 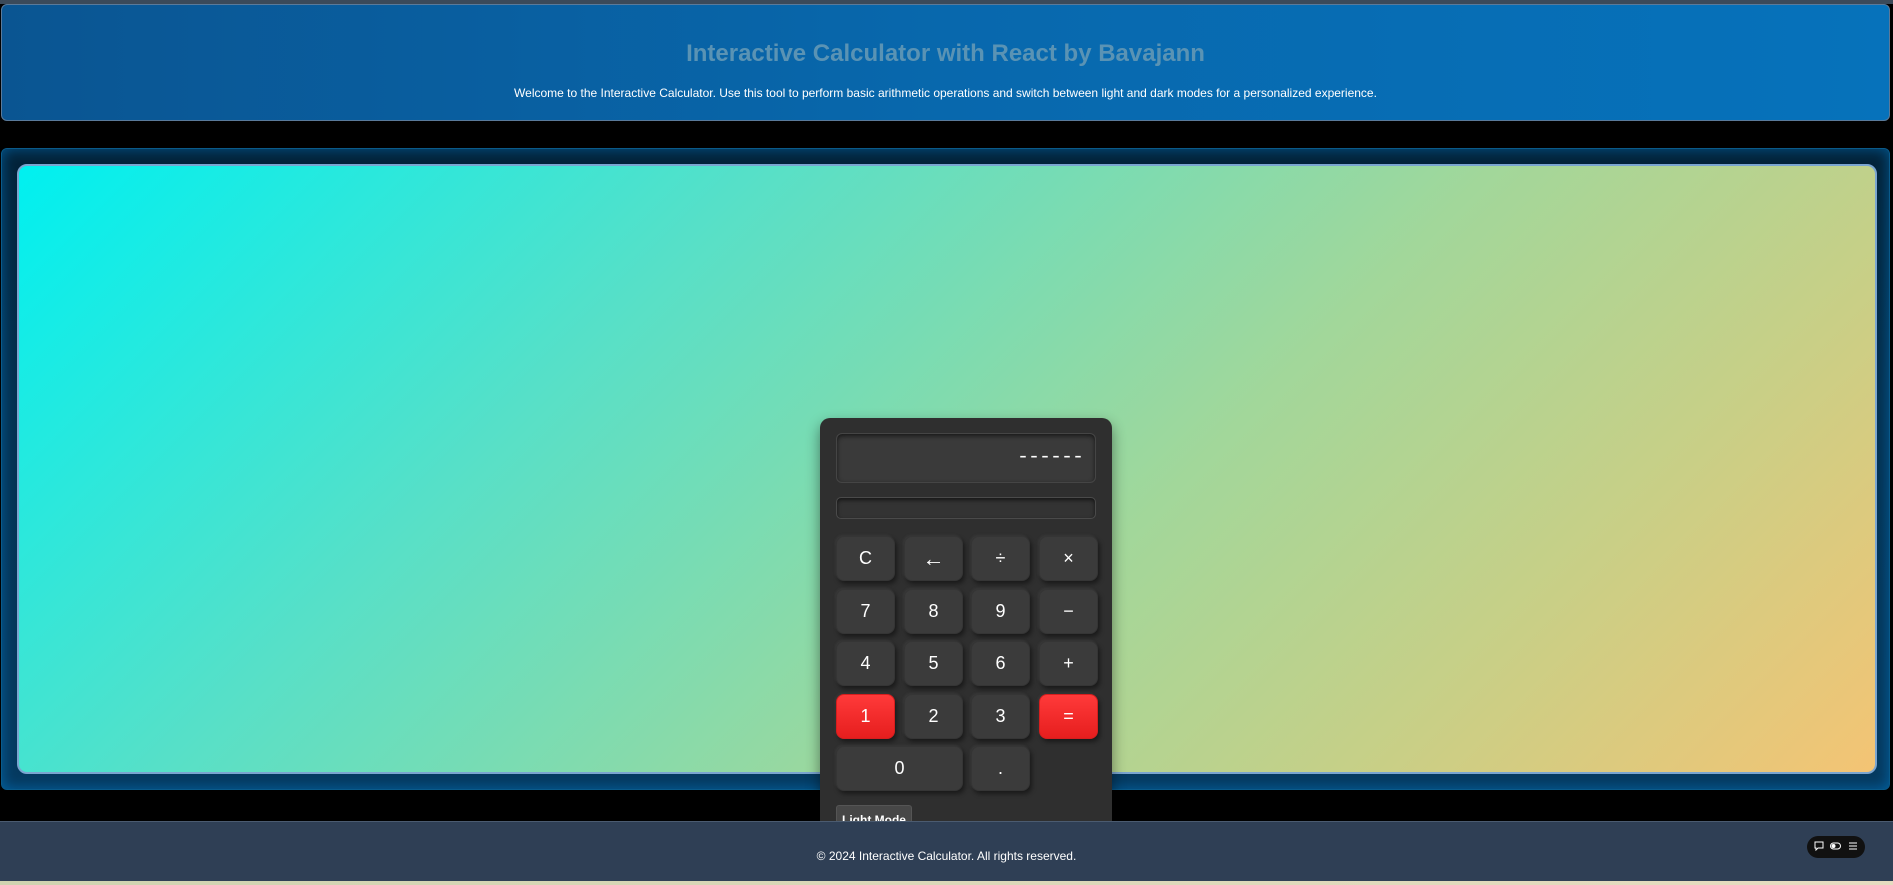 What do you see at coordinates (933, 611) in the screenshot?
I see `digit-8-button: 8` at bounding box center [933, 611].